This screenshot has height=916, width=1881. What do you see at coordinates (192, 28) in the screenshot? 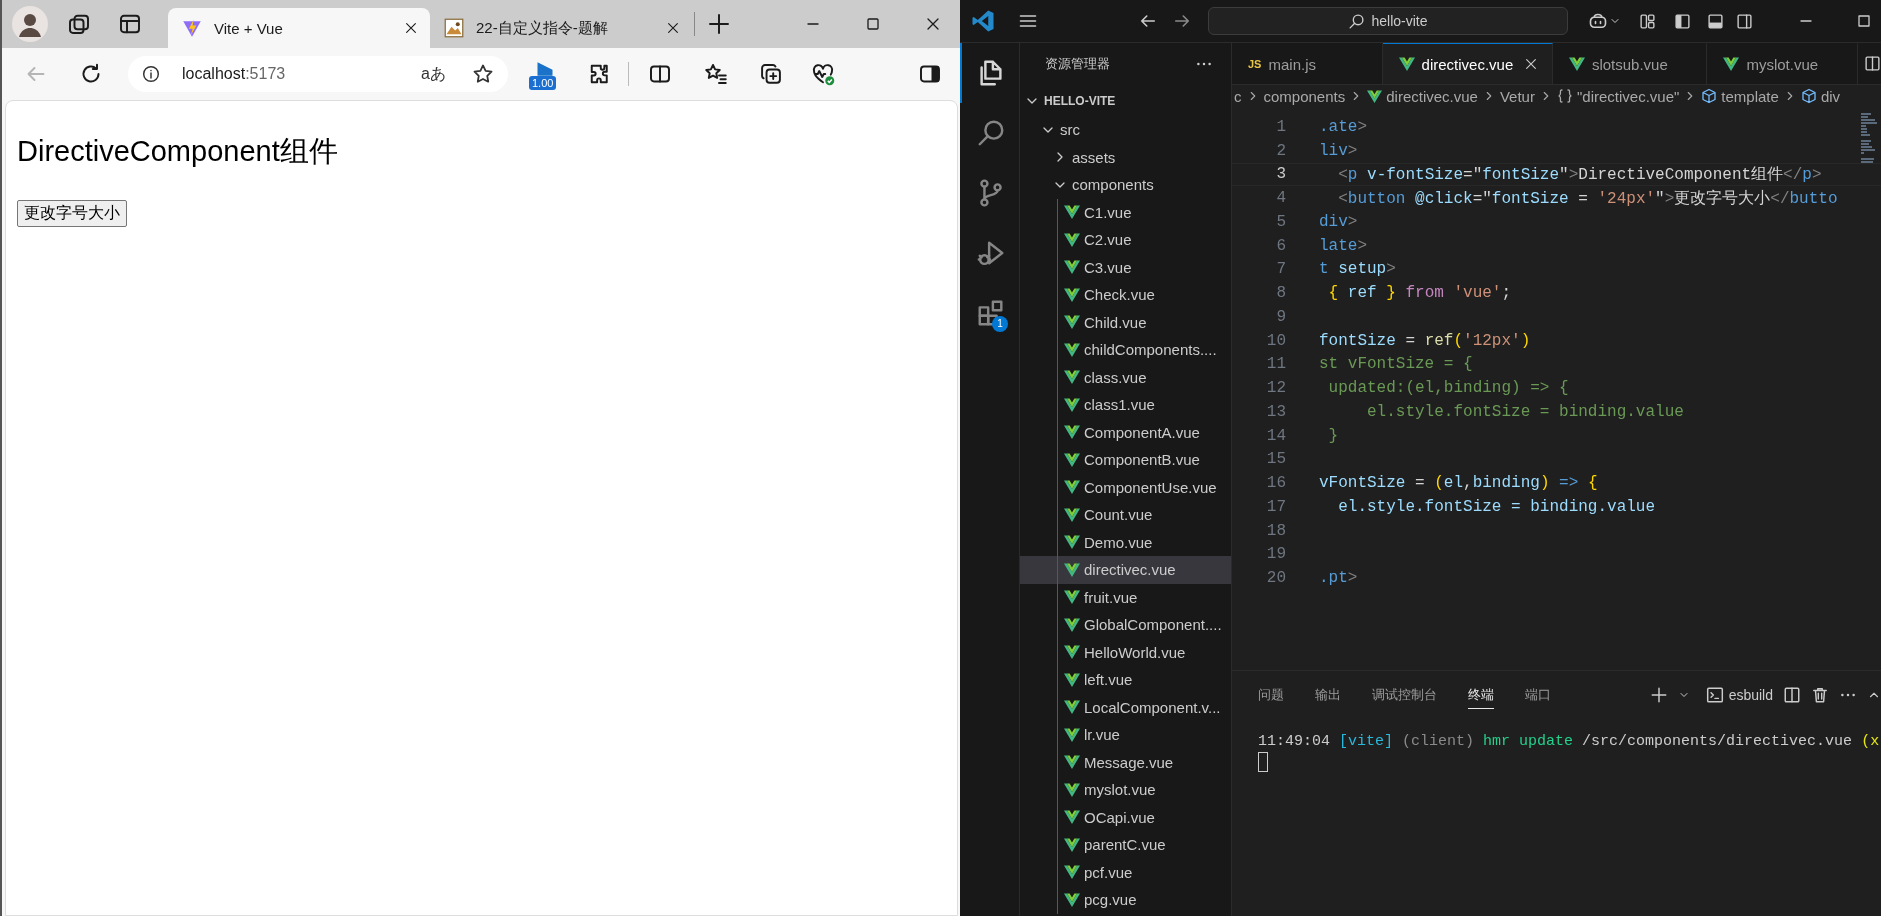
I see `triangle-bolt-icon` at bounding box center [192, 28].